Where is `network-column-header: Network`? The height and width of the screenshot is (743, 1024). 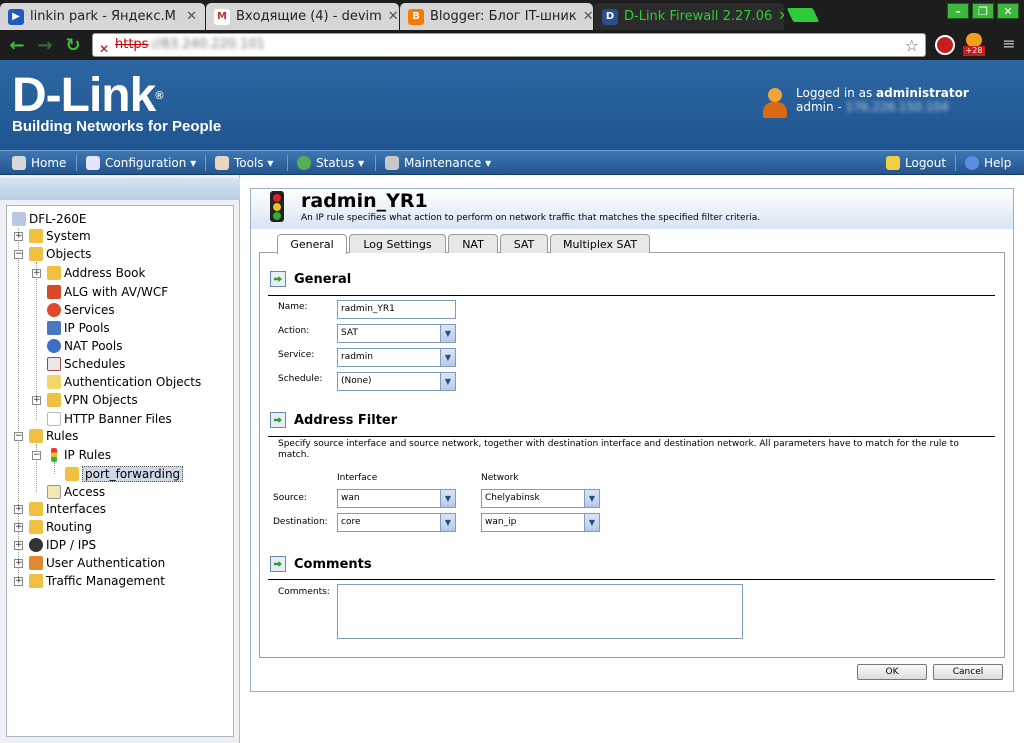 network-column-header: Network is located at coordinates (500, 478).